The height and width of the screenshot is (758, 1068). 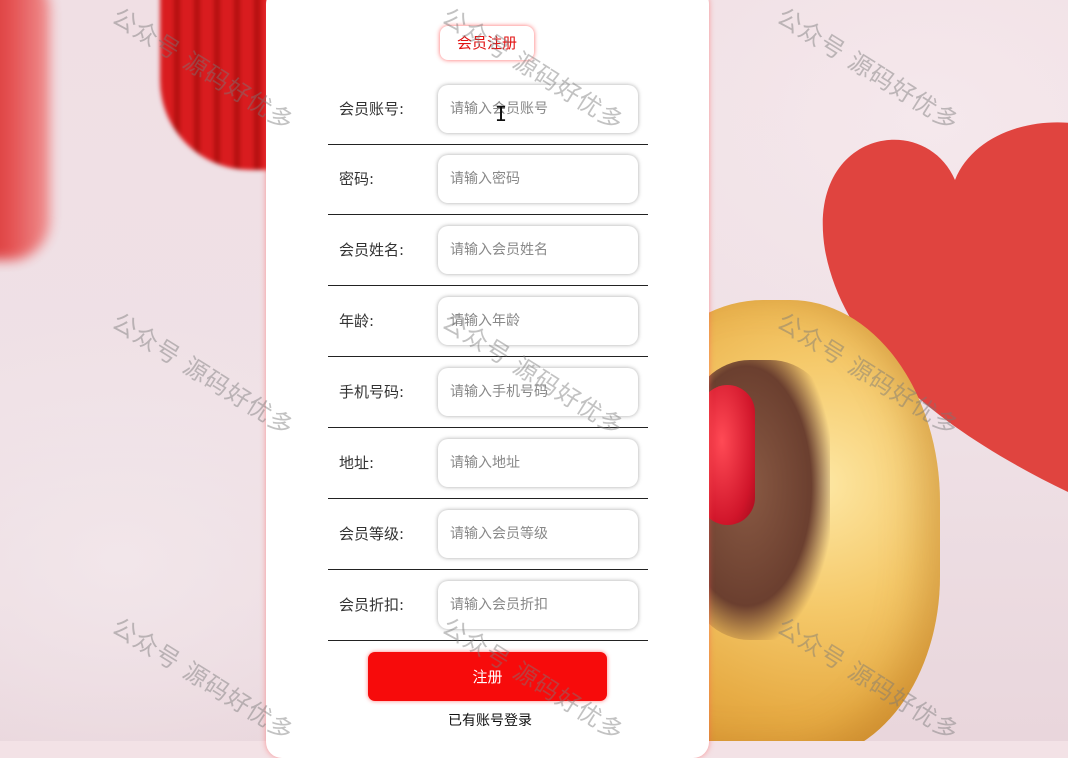 What do you see at coordinates (538, 109) in the screenshot?
I see `account-input` at bounding box center [538, 109].